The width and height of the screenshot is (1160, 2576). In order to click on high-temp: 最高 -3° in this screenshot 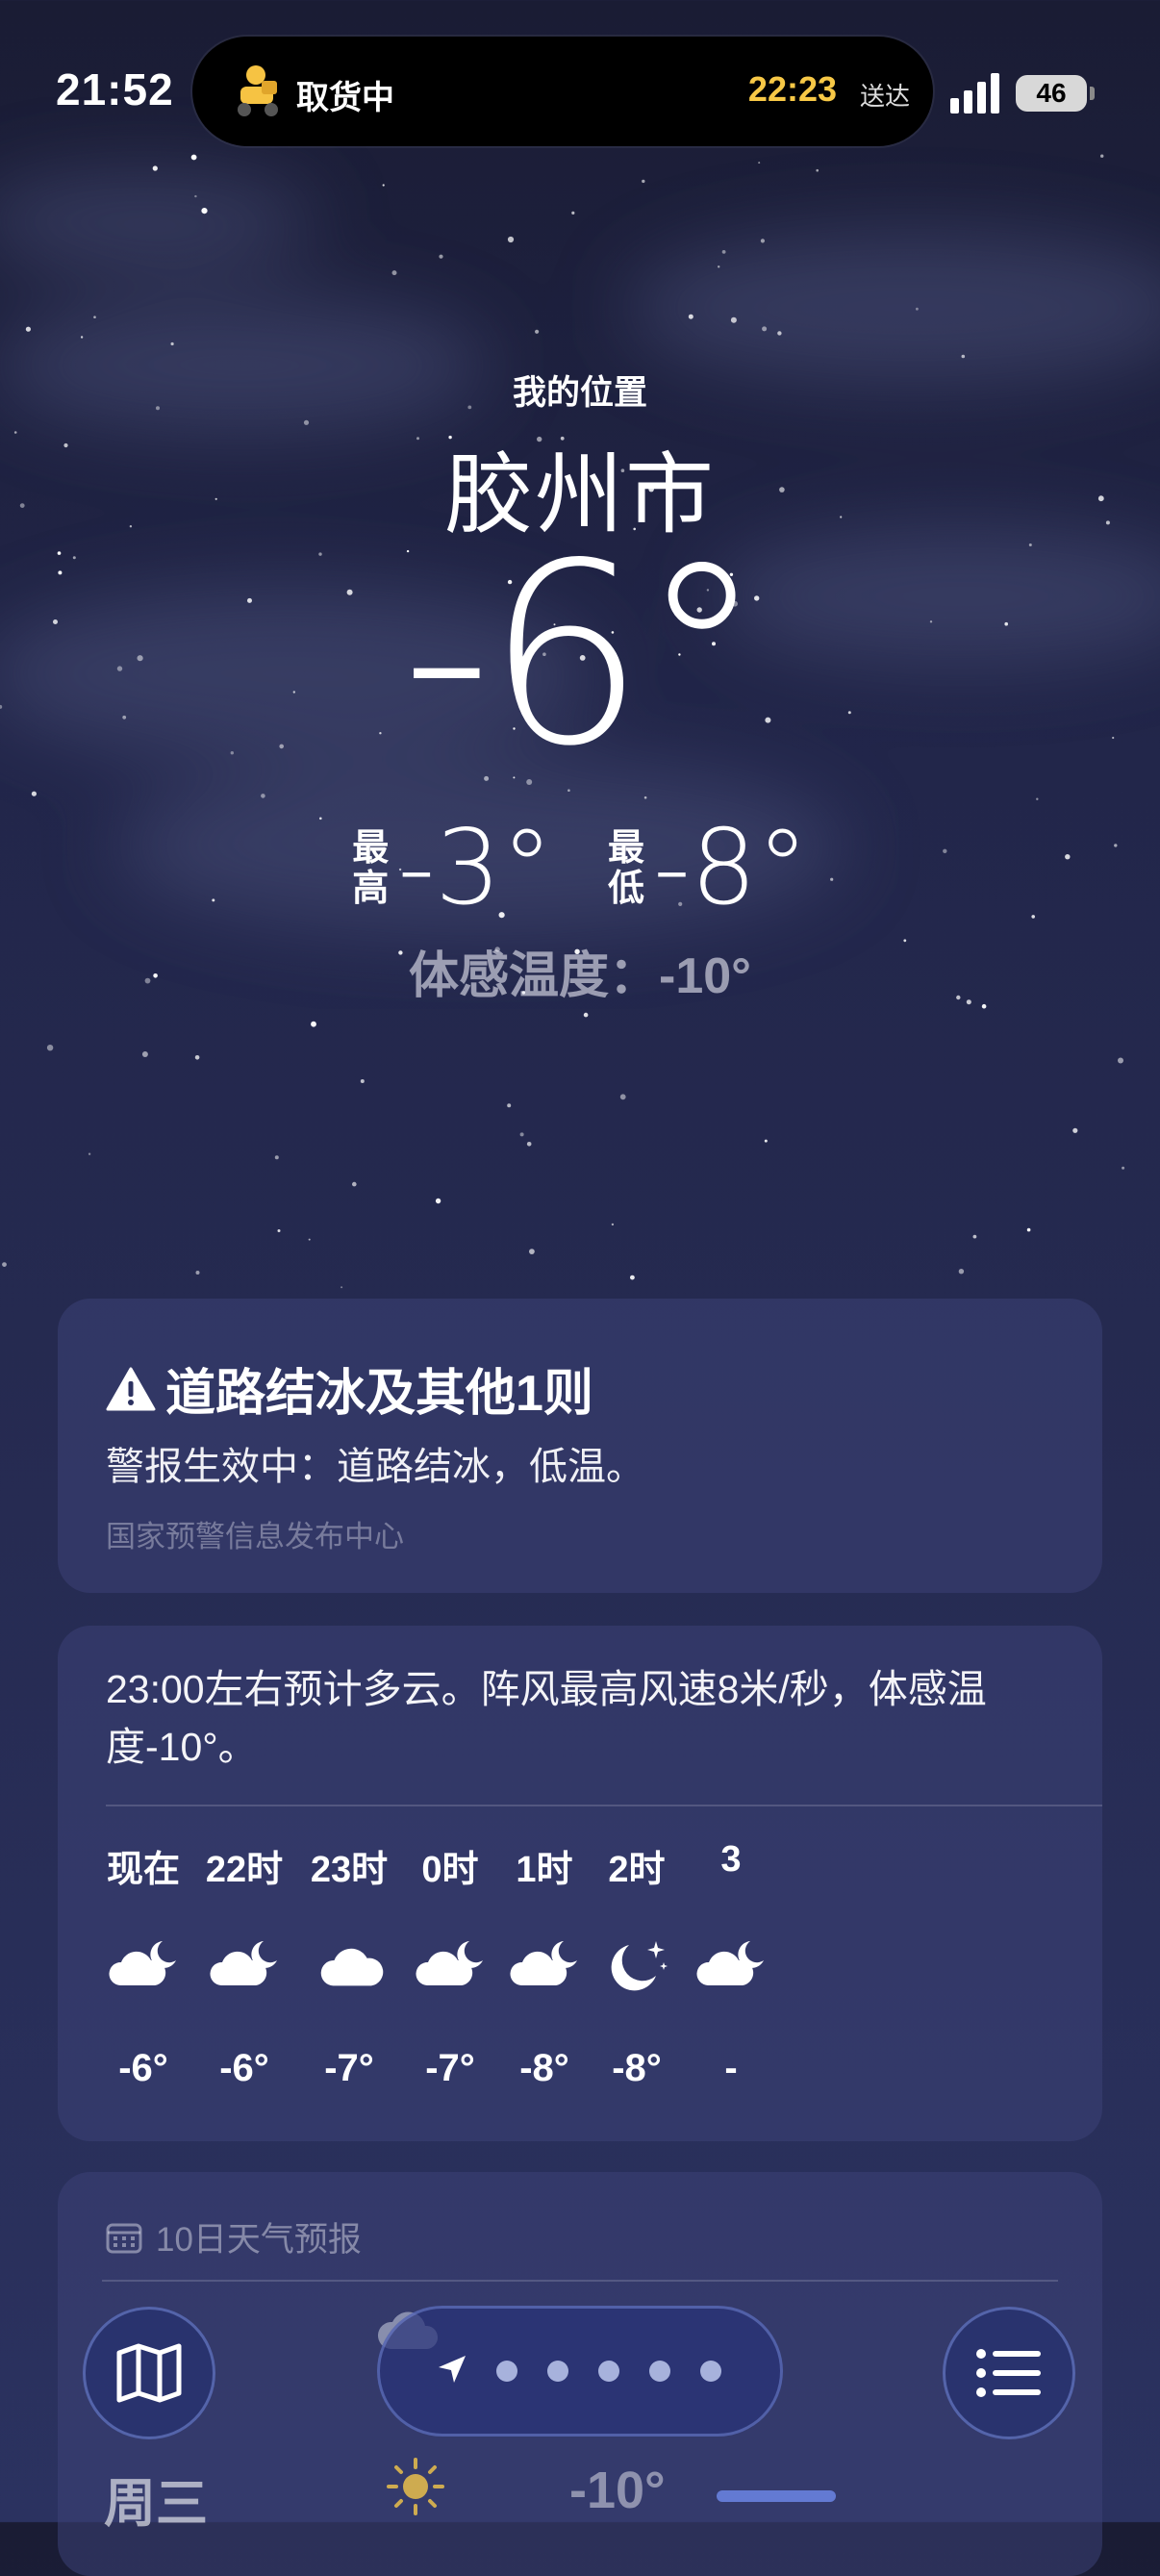, I will do `click(452, 868)`.